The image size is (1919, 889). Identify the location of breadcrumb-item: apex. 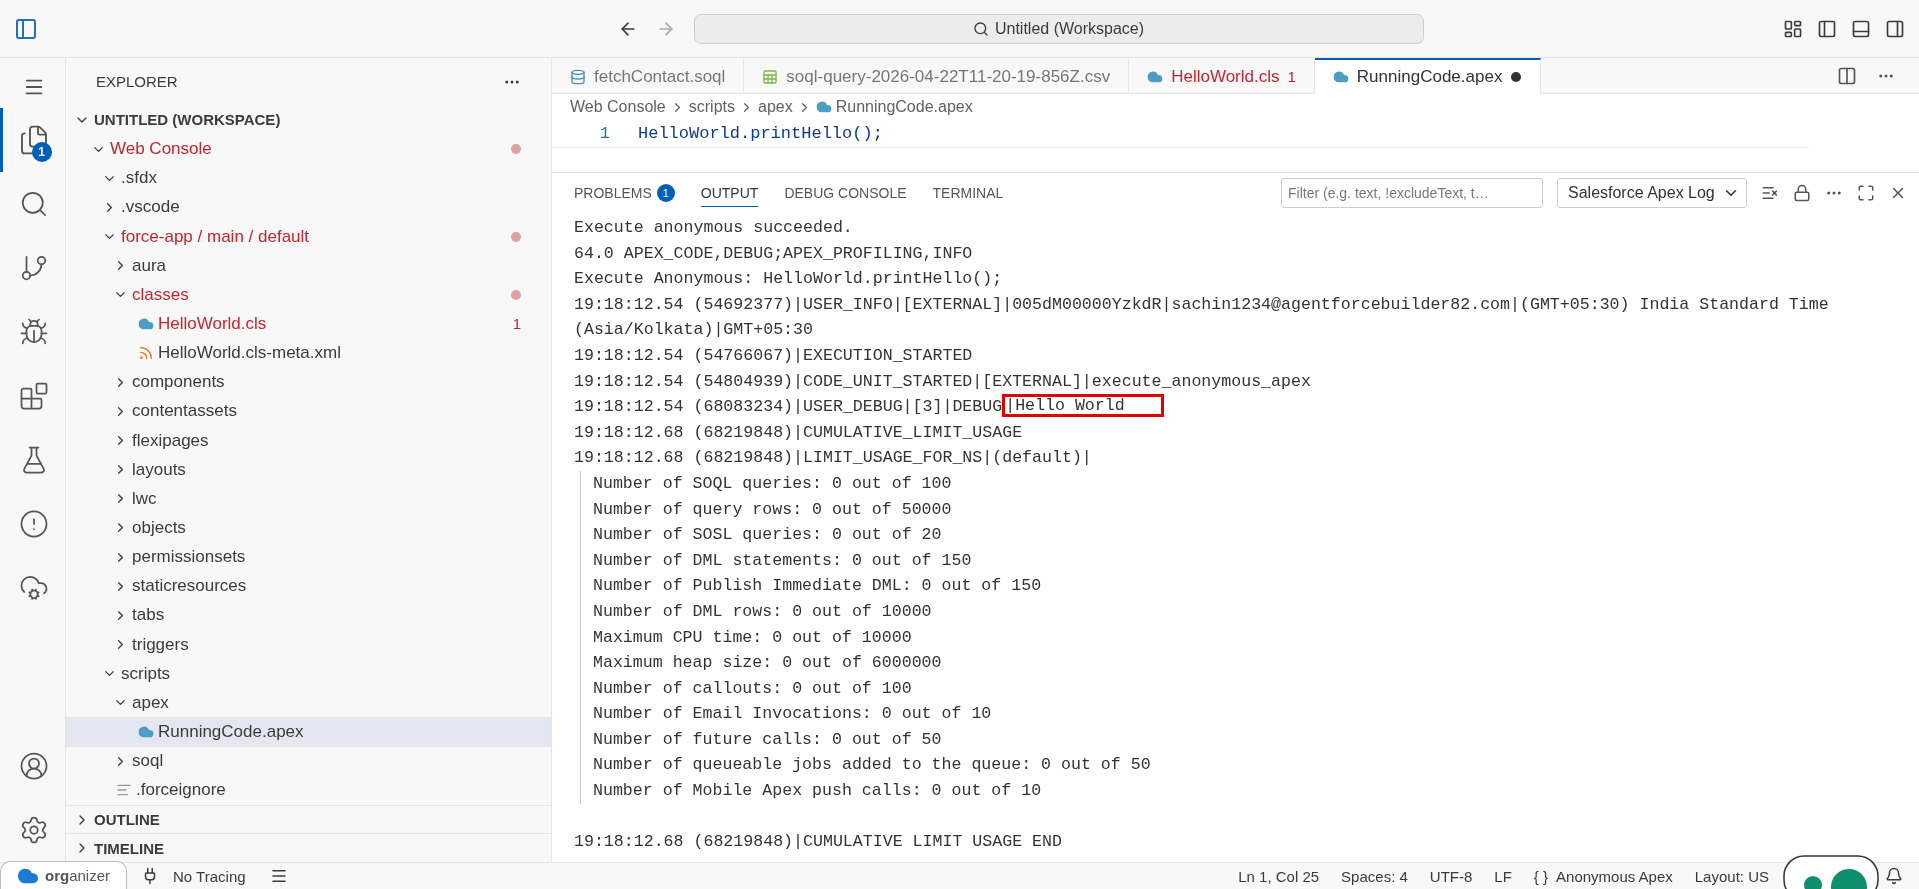
(775, 107).